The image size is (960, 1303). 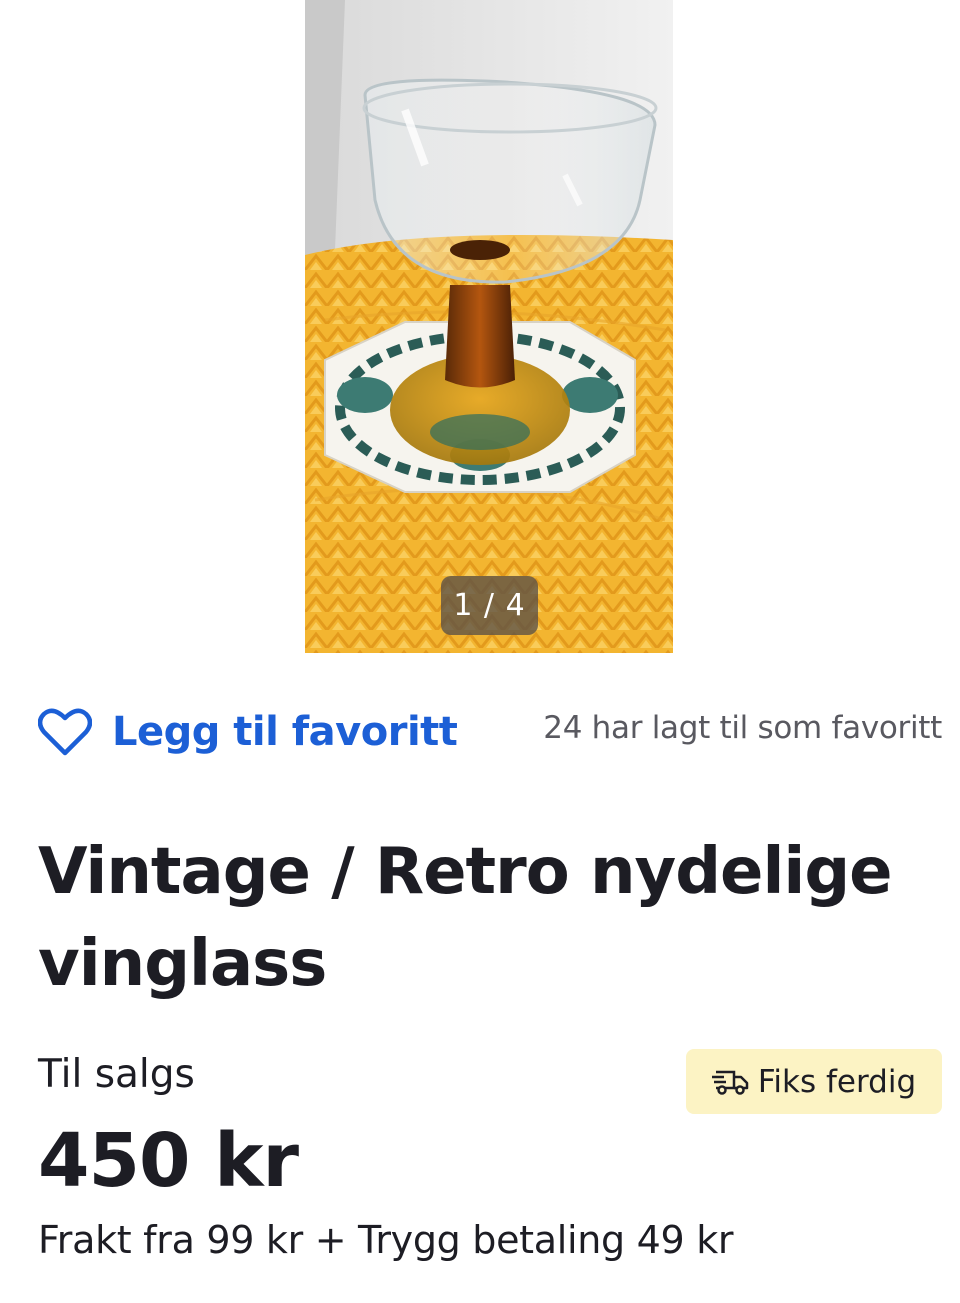 What do you see at coordinates (386, 1240) in the screenshot?
I see `shipping-info: Frakt fra 99 kr + Trygg betaling 49 kr` at bounding box center [386, 1240].